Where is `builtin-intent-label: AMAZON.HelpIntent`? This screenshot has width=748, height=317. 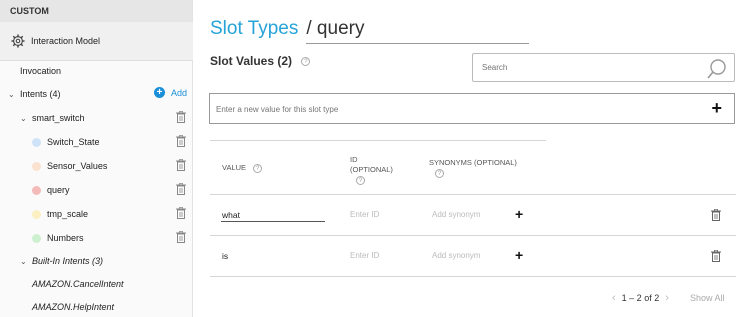 builtin-intent-label: AMAZON.HelpIntent is located at coordinates (73, 307).